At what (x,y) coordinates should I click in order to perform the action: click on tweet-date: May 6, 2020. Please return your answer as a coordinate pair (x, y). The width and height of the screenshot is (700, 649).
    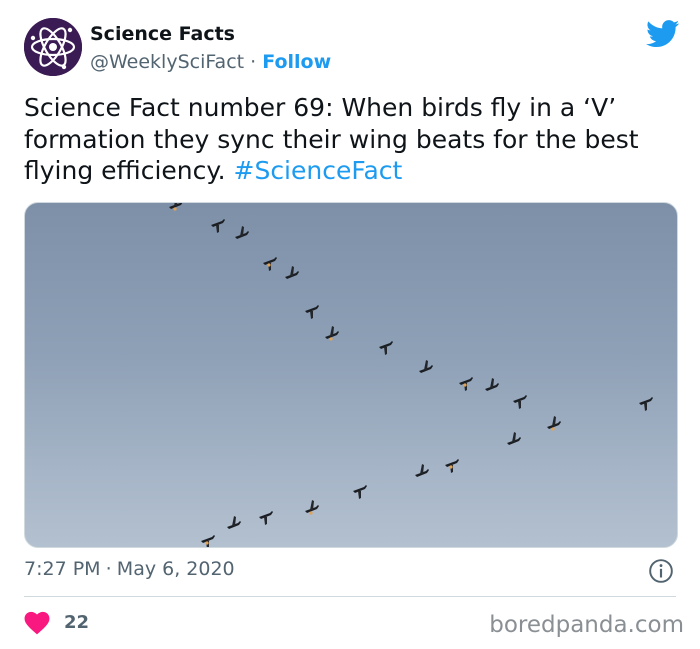
    Looking at the image, I should click on (176, 569).